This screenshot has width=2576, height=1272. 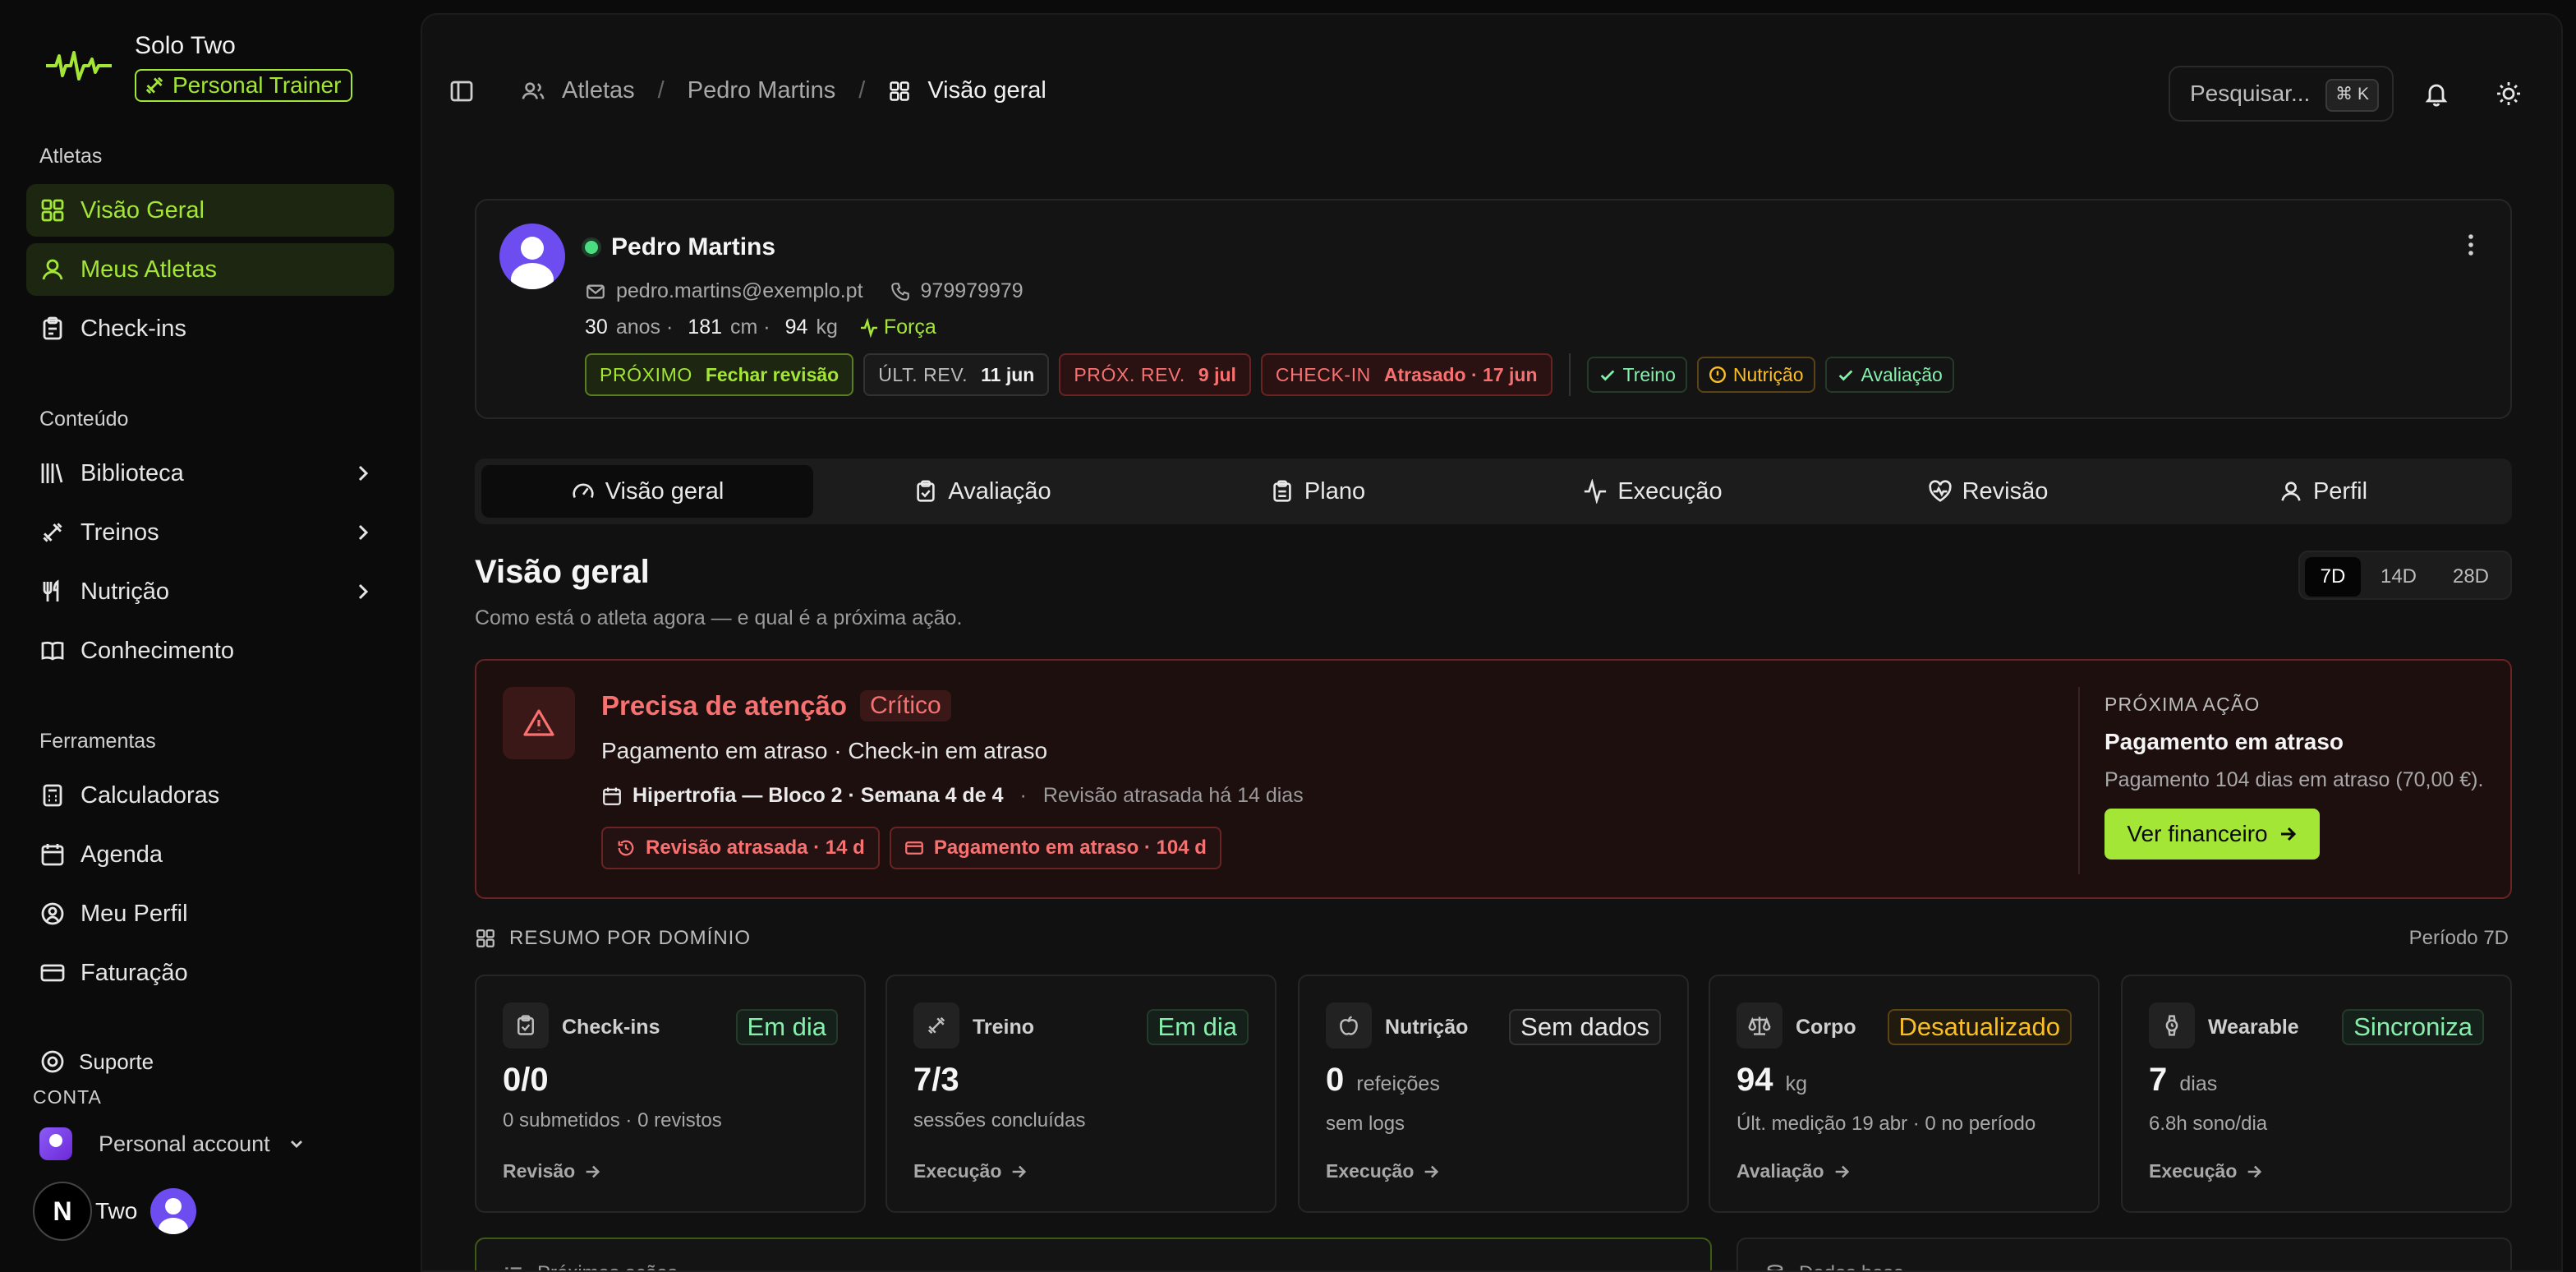 What do you see at coordinates (210, 269) in the screenshot?
I see `sidebar-item-meus-atletas: Meus Atletas` at bounding box center [210, 269].